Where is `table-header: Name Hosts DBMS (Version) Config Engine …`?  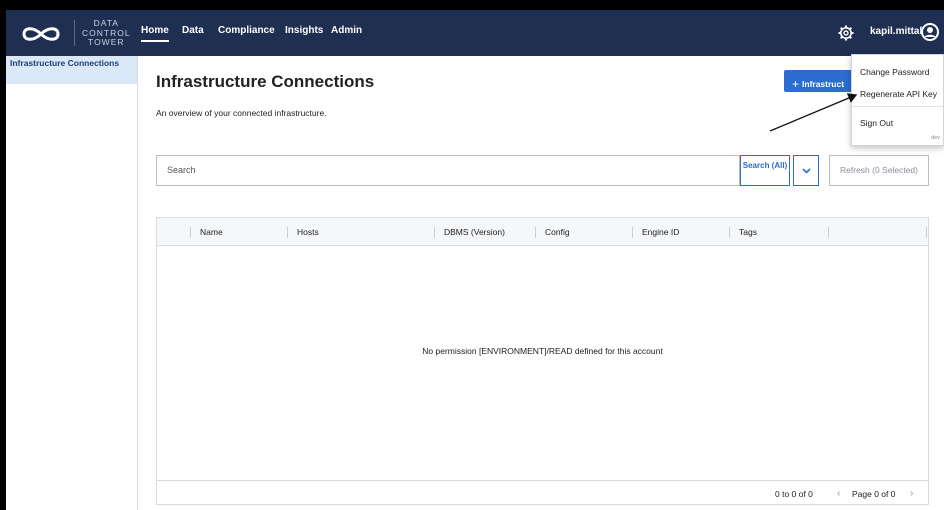 table-header: Name Hosts DBMS (Version) Config Engine … is located at coordinates (542, 232).